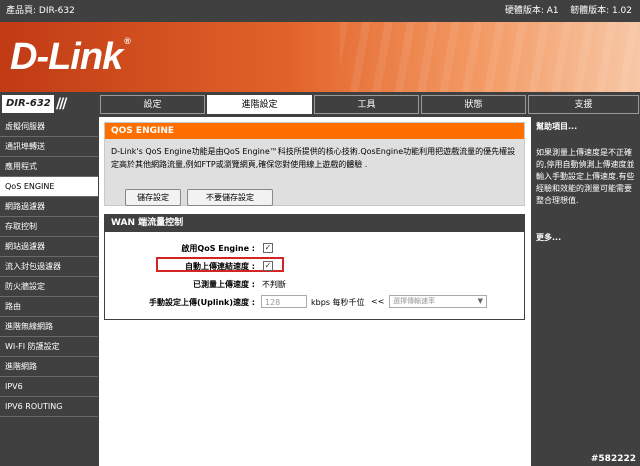 Image resolution: width=640 pixels, height=466 pixels. I want to click on uplink-speed-select: 選擇傳輸速率 ▼, so click(438, 301).